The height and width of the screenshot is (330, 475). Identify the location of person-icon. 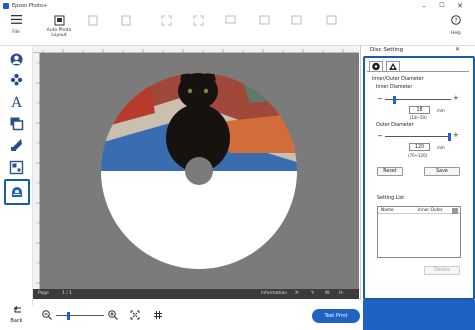
(16, 59).